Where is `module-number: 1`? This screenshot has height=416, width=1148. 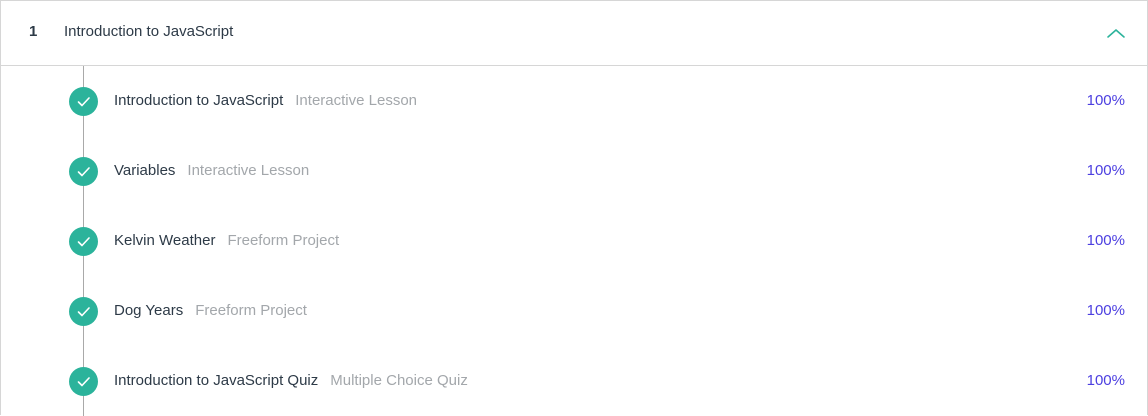 module-number: 1 is located at coordinates (33, 31).